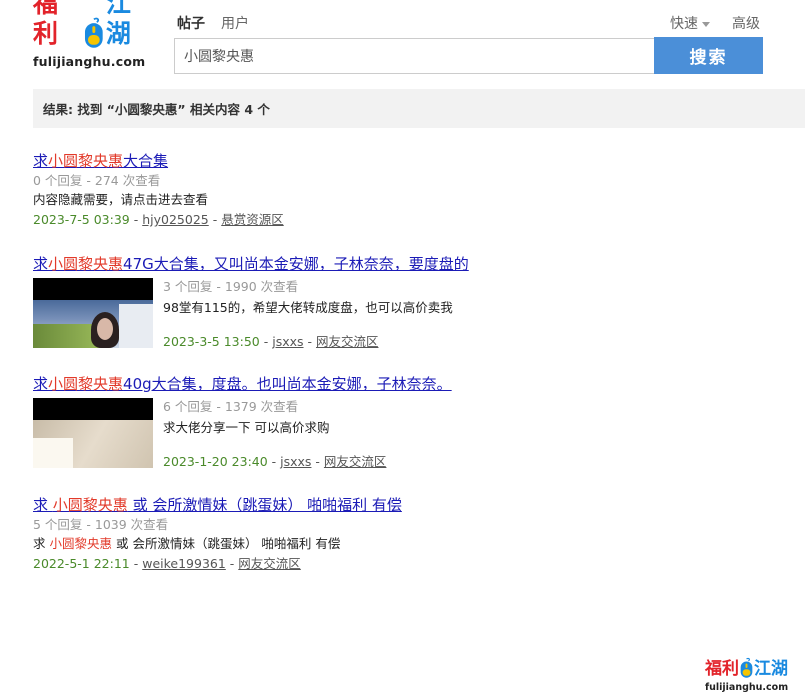 The image size is (805, 700). What do you see at coordinates (419, 108) in the screenshot?
I see `result-summary-bar: 结果: 找到 “小圆黎央惠” 相关内容 4 个` at bounding box center [419, 108].